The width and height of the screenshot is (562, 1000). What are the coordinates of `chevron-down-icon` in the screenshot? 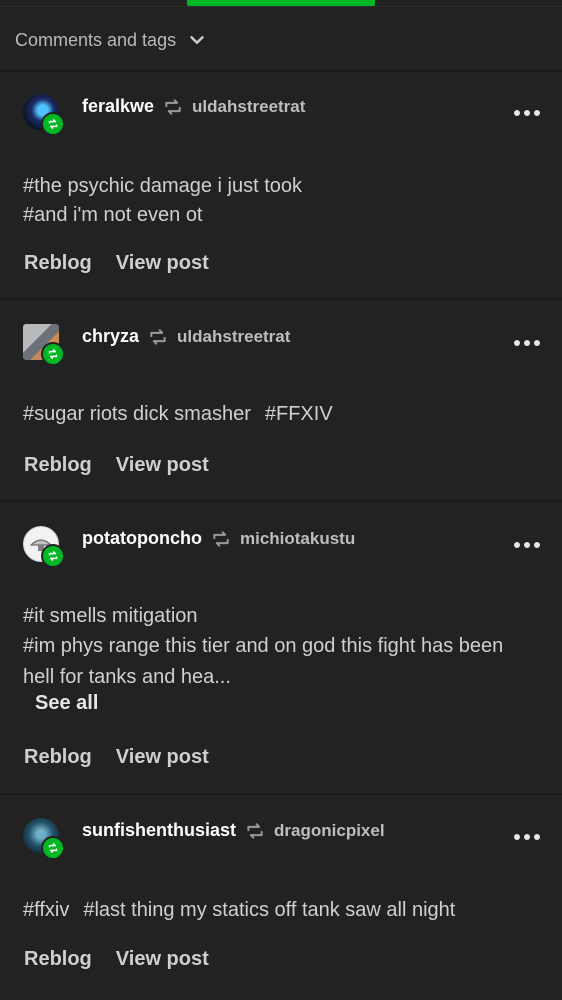 It's located at (197, 40).